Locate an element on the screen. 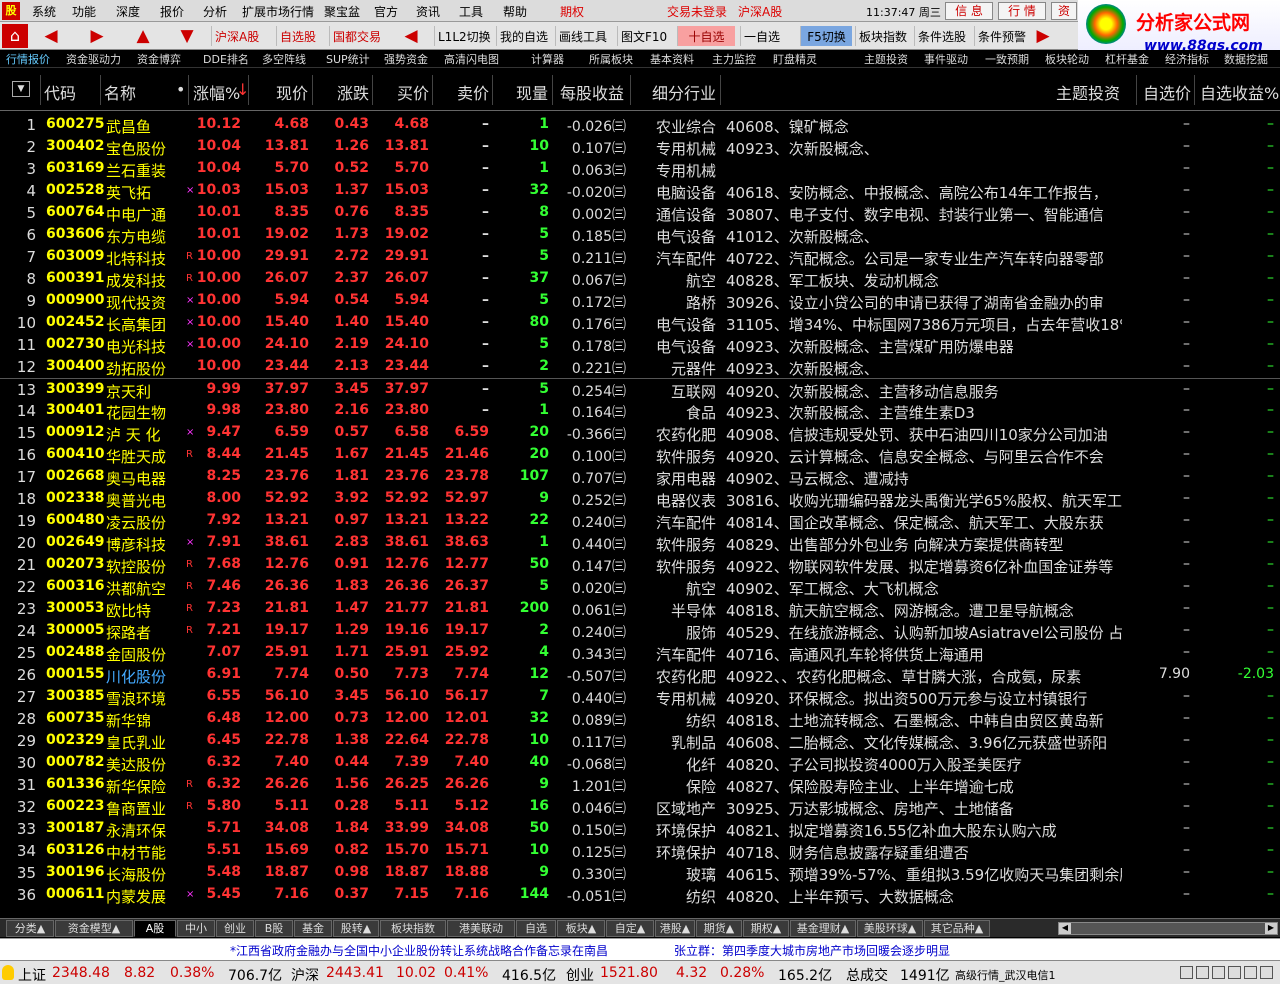 This screenshot has width=1280, height=984. arrow-right-small-icon: ▶ is located at coordinates (1043, 36).